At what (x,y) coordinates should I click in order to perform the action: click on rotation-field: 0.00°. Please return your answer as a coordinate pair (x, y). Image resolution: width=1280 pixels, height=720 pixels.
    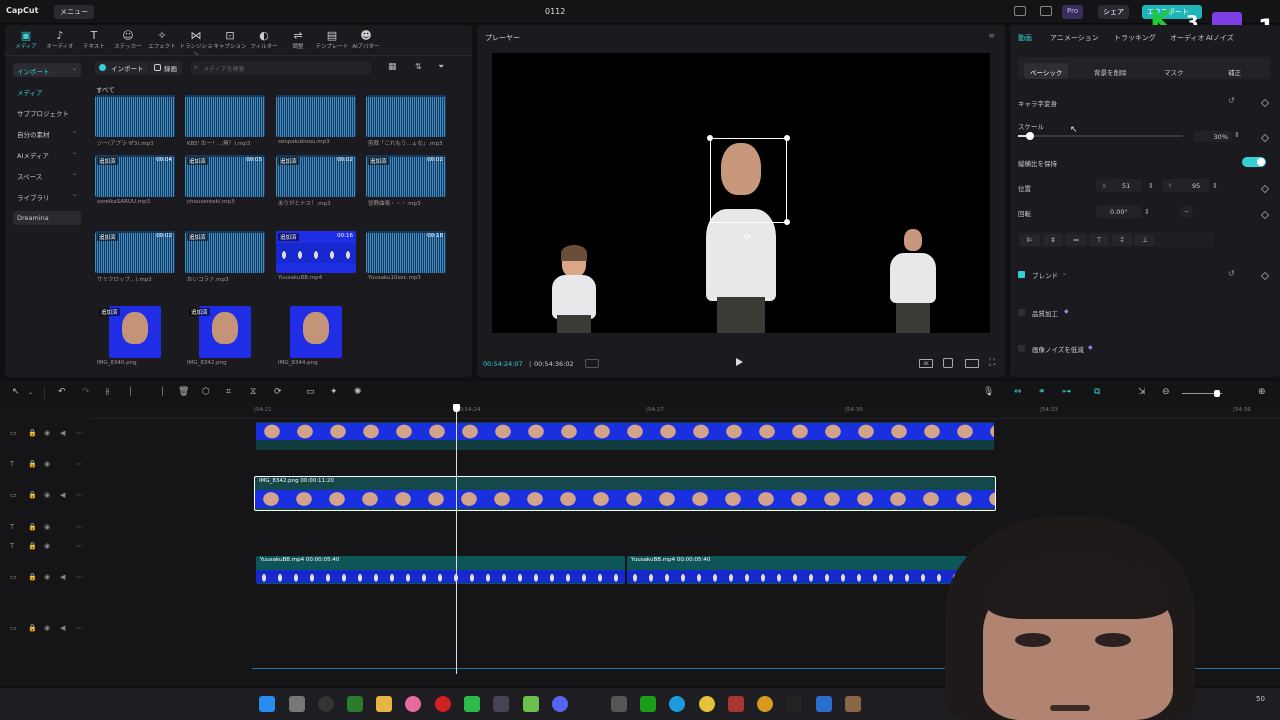
    Looking at the image, I should click on (1119, 211).